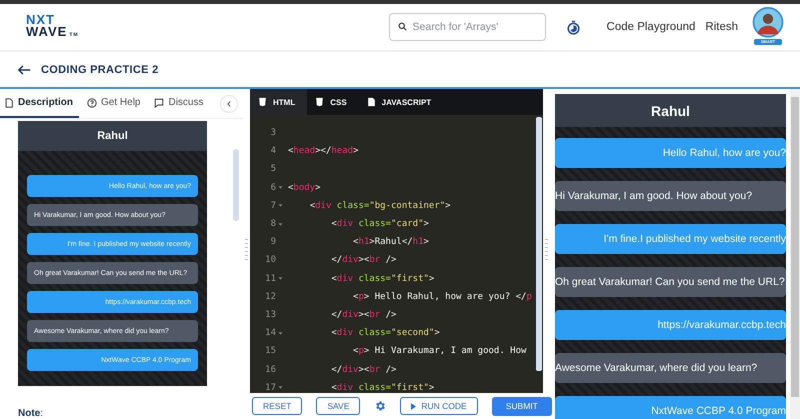  Describe the element at coordinates (273, 169) in the screenshot. I see `line-number: 5` at that location.